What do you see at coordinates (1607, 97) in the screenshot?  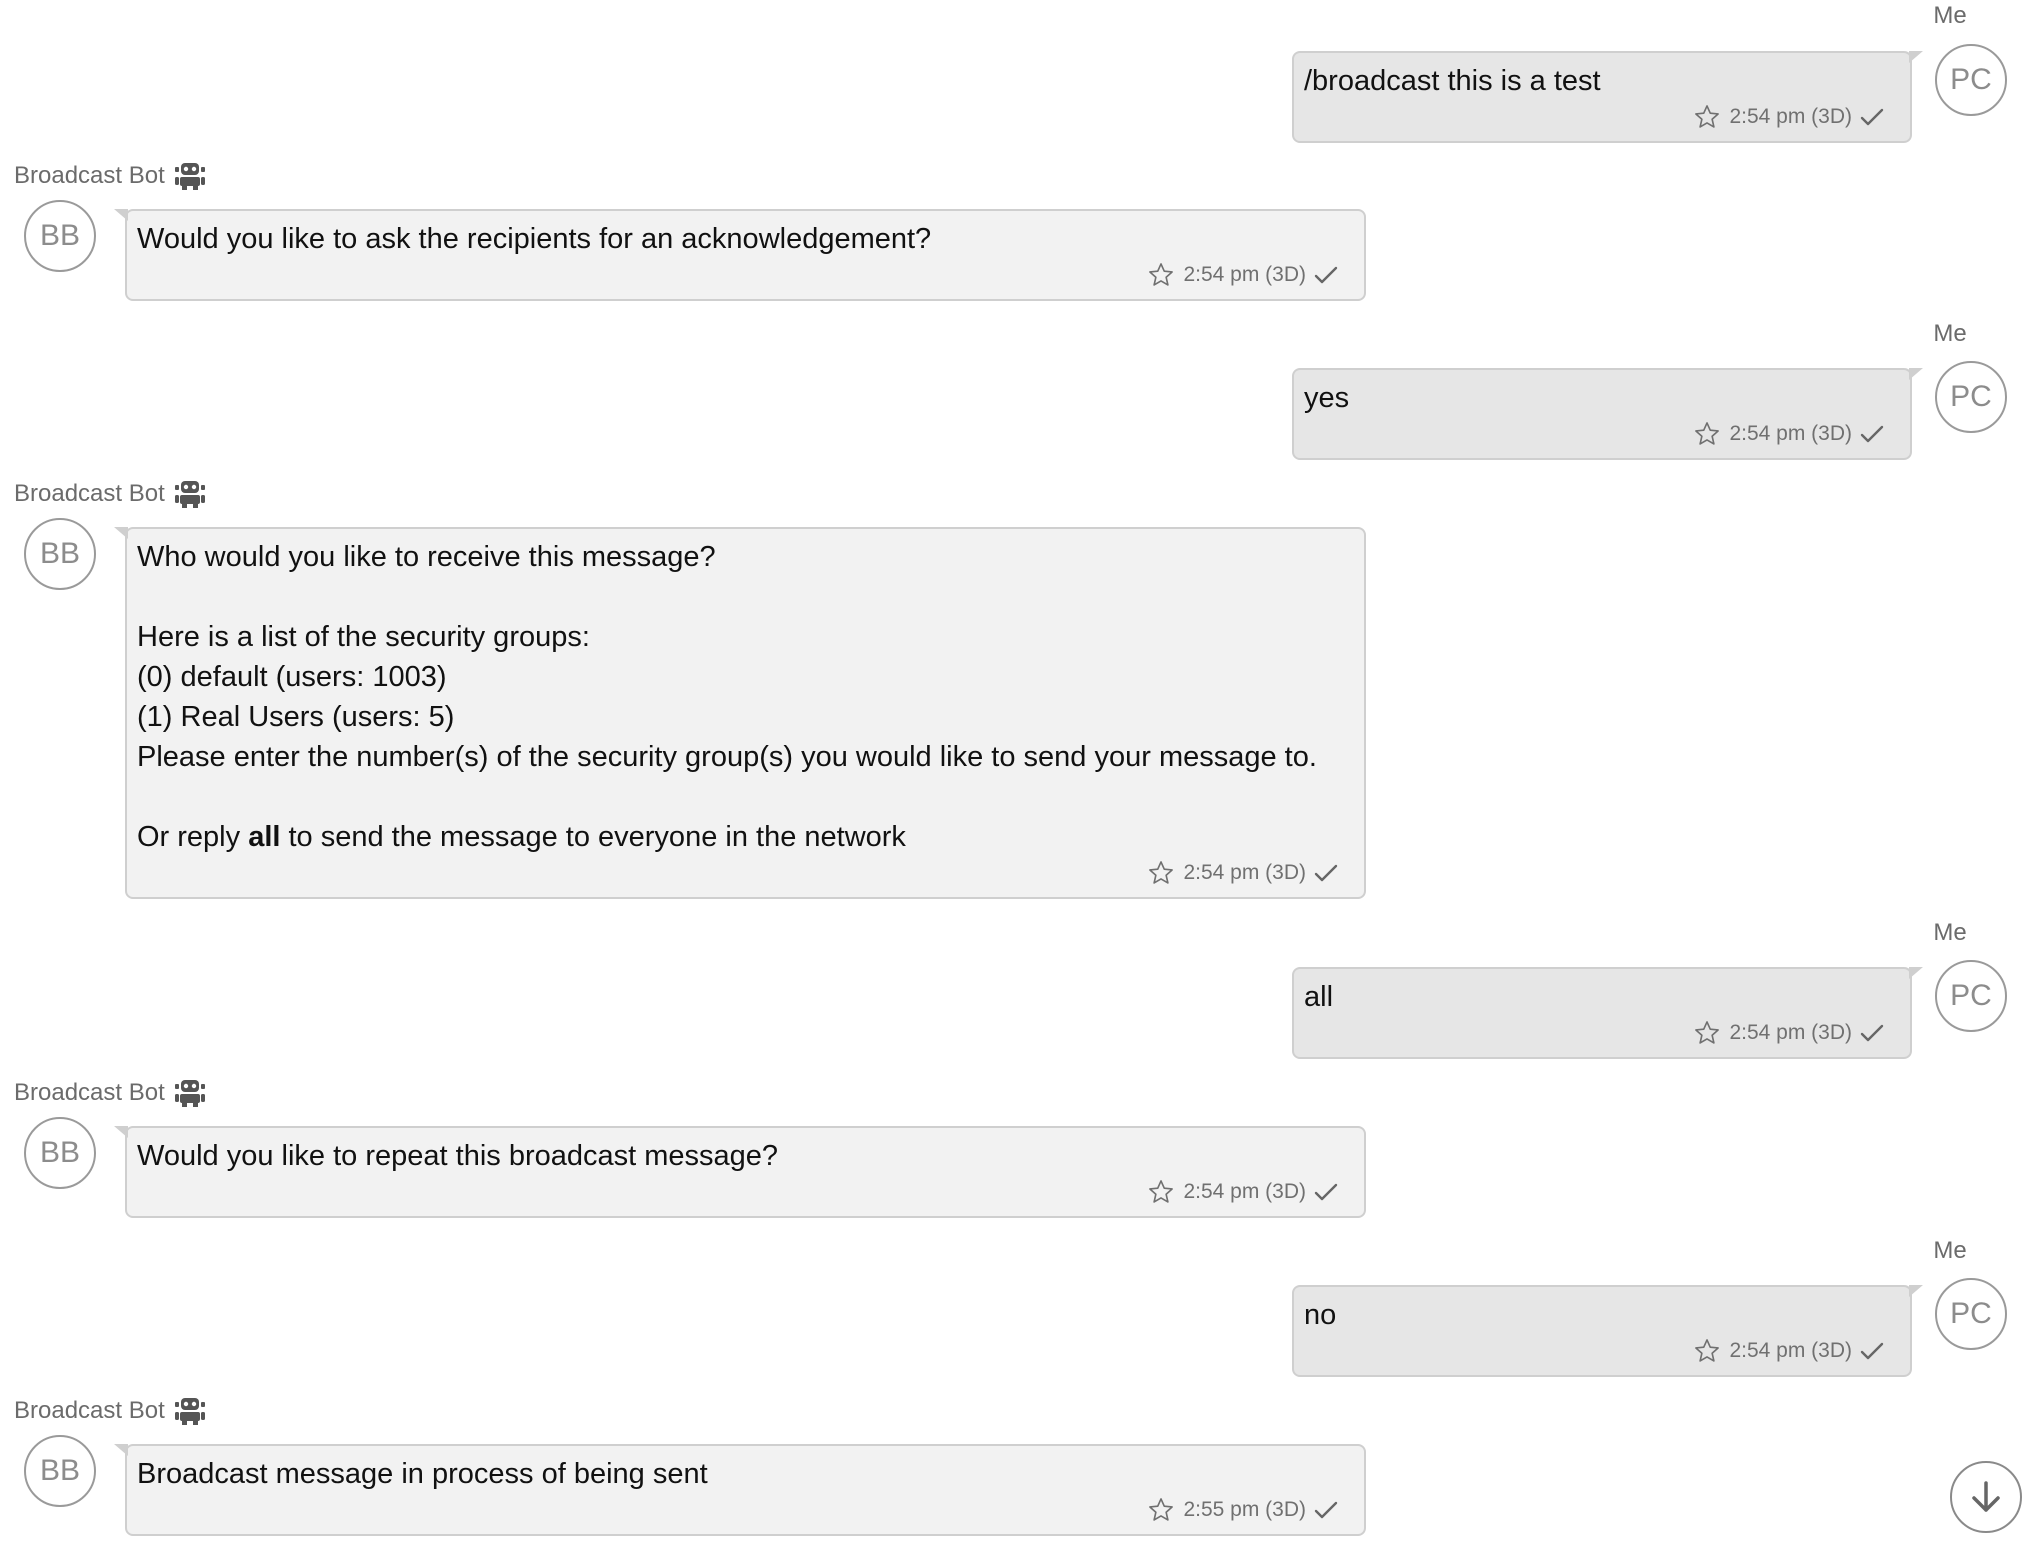 I see `message-bubble: /broadcast this is a test 2:54 pm (3D)` at bounding box center [1607, 97].